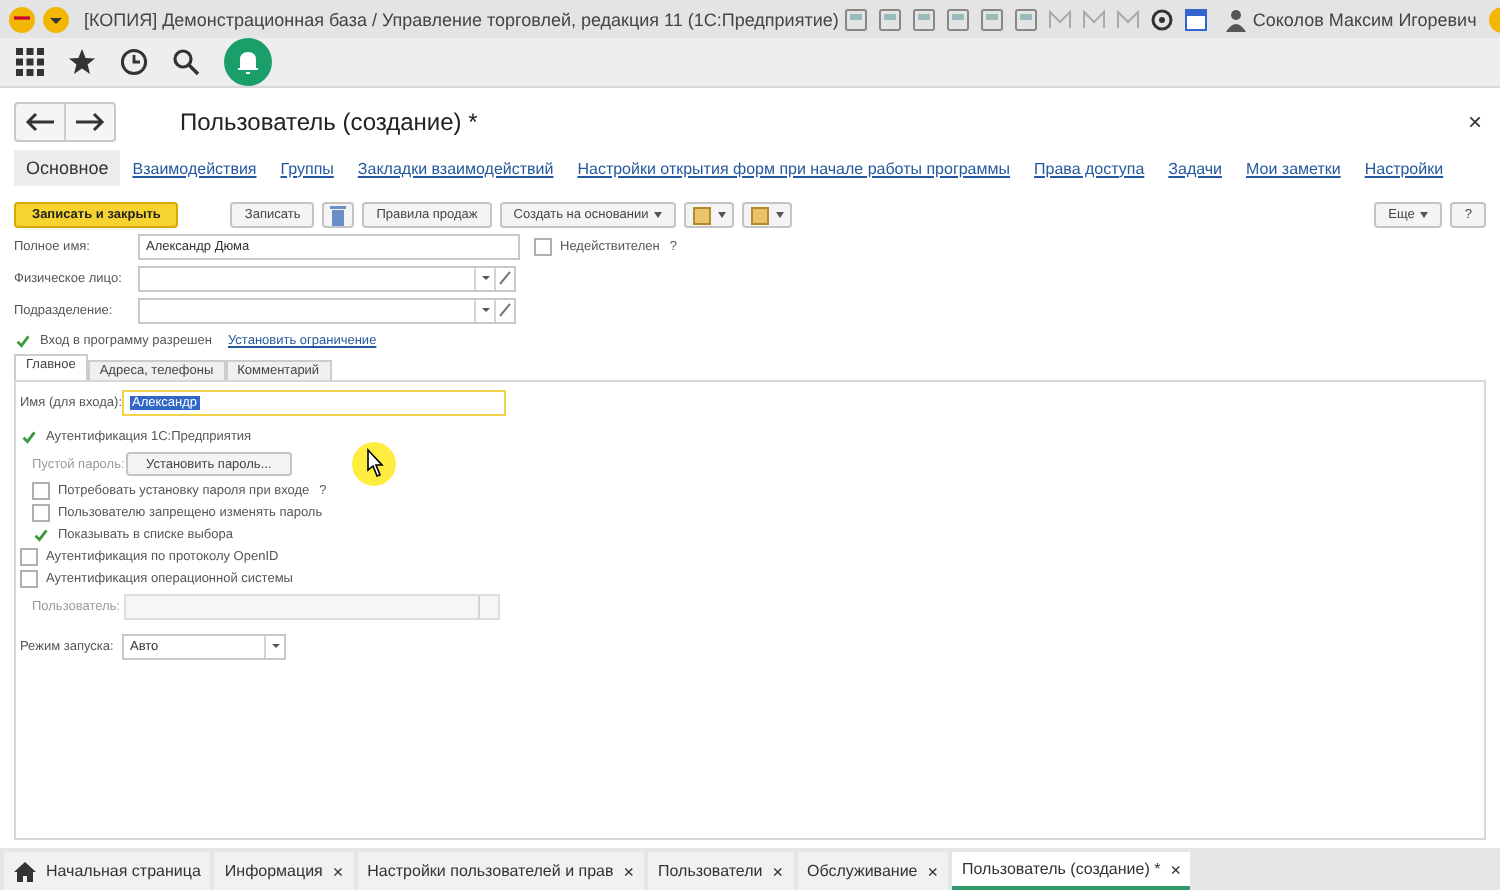  I want to click on trash-icon, so click(338, 215).